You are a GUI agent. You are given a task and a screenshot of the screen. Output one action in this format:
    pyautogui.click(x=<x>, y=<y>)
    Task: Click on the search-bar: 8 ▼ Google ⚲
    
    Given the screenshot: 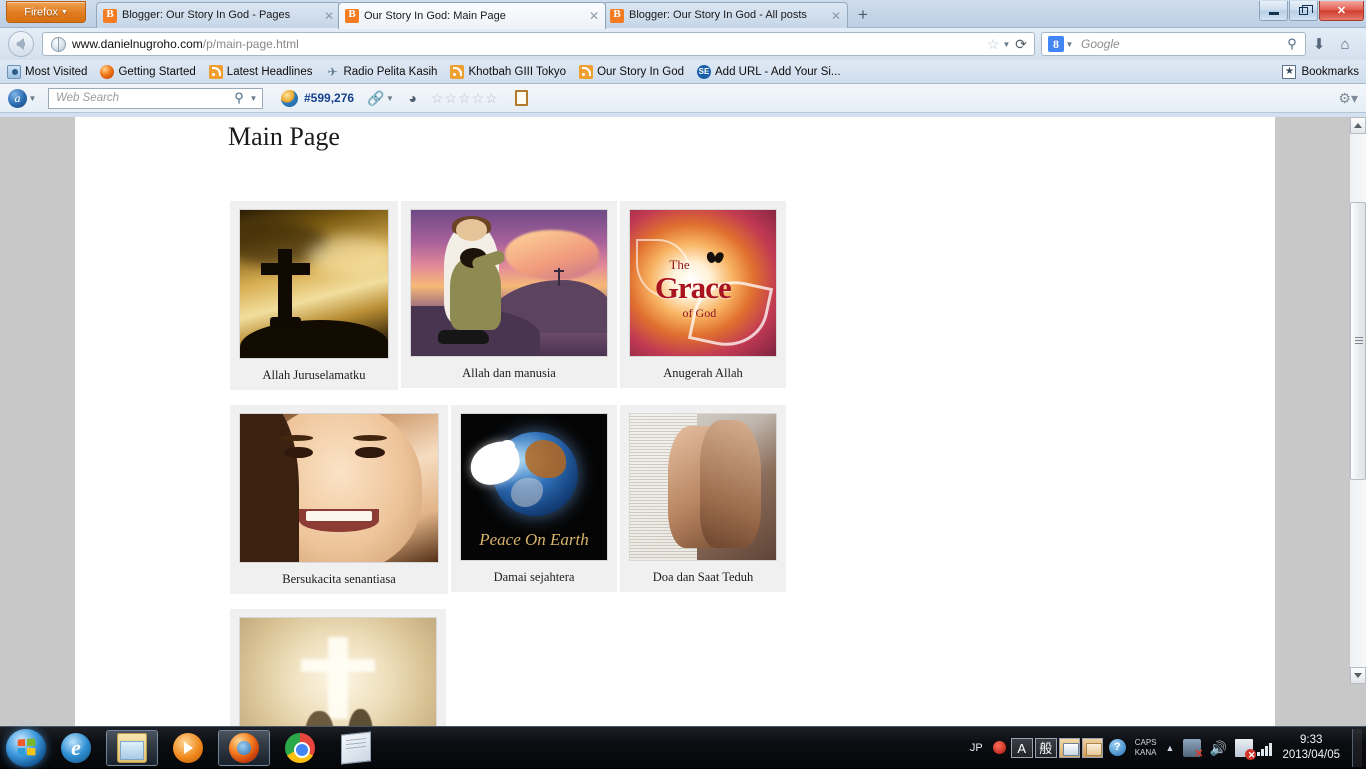 What is the action you would take?
    pyautogui.click(x=1173, y=44)
    